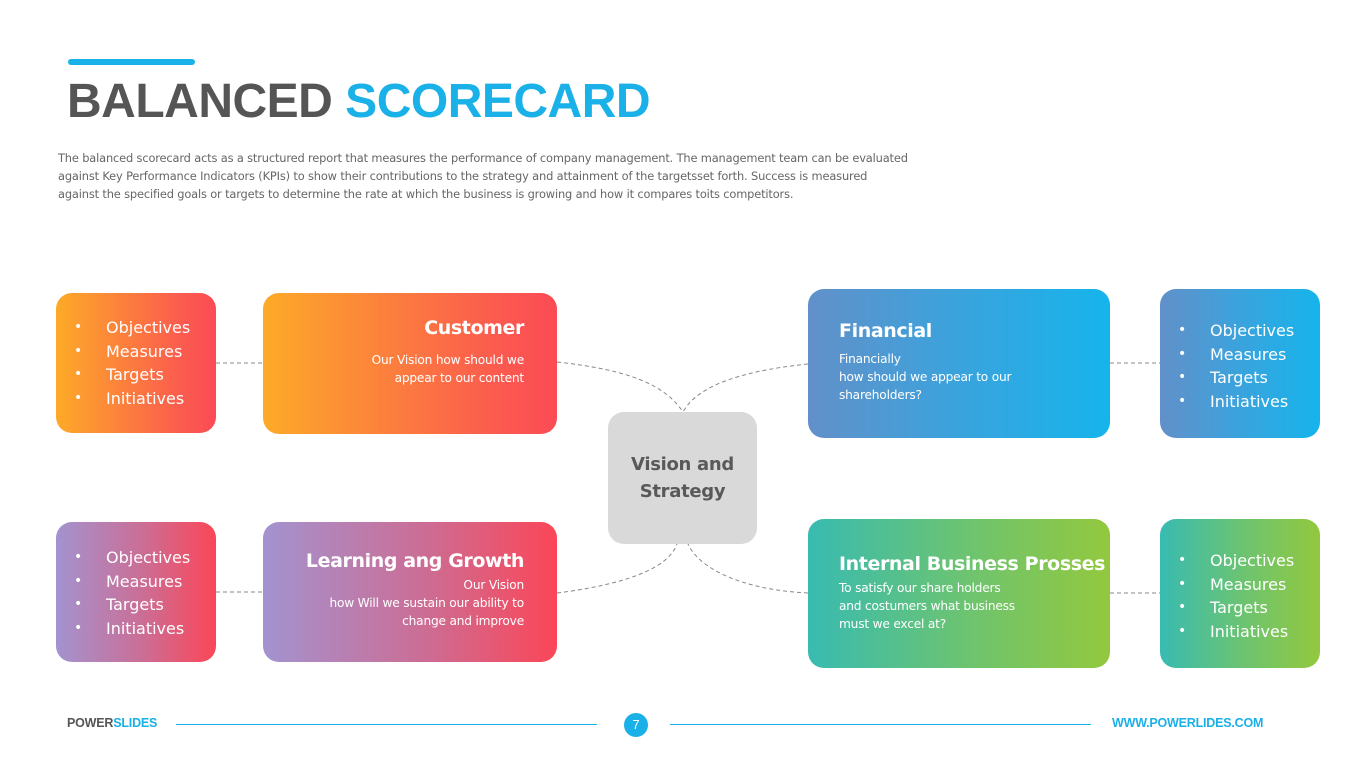 This screenshot has height=767, width=1365. What do you see at coordinates (617, 568) in the screenshot?
I see `connector-learning-center` at bounding box center [617, 568].